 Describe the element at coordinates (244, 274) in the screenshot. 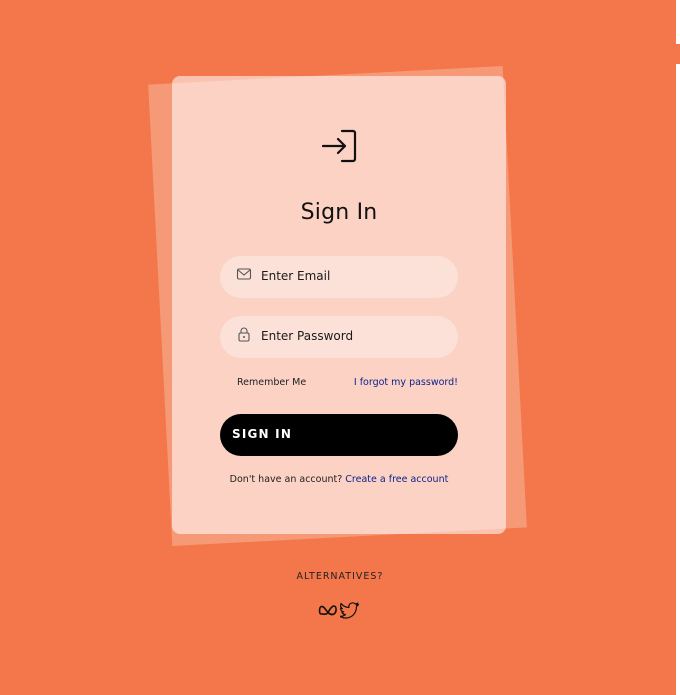

I see `mail-icon` at that location.